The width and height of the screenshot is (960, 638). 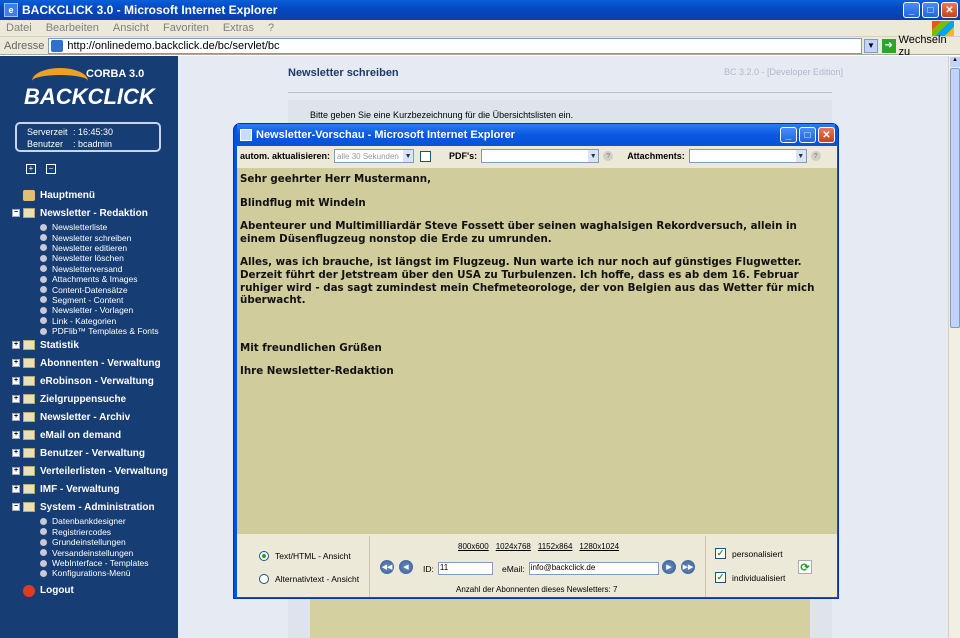 I want to click on first-record-icon: ◀◀, so click(x=387, y=567).